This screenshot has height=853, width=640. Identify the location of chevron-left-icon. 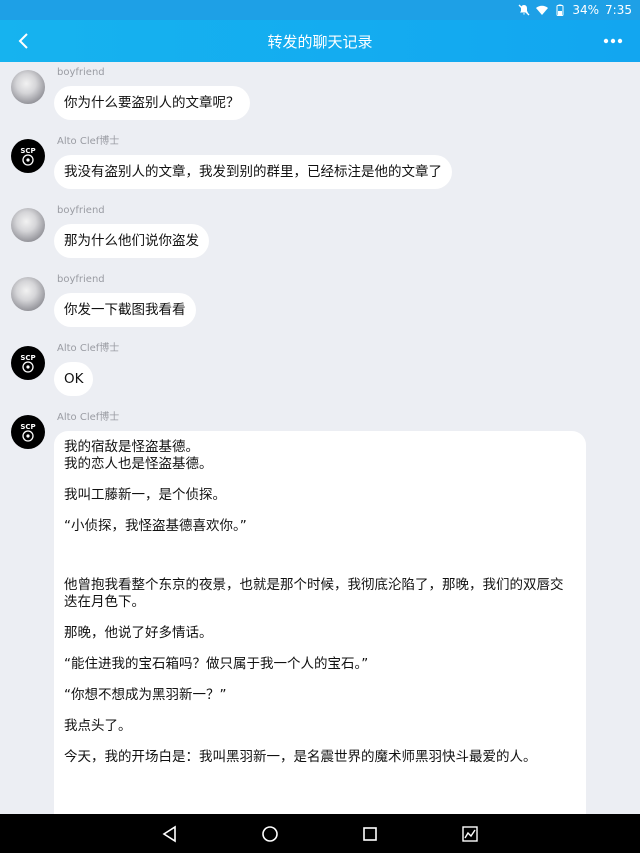
(23, 41).